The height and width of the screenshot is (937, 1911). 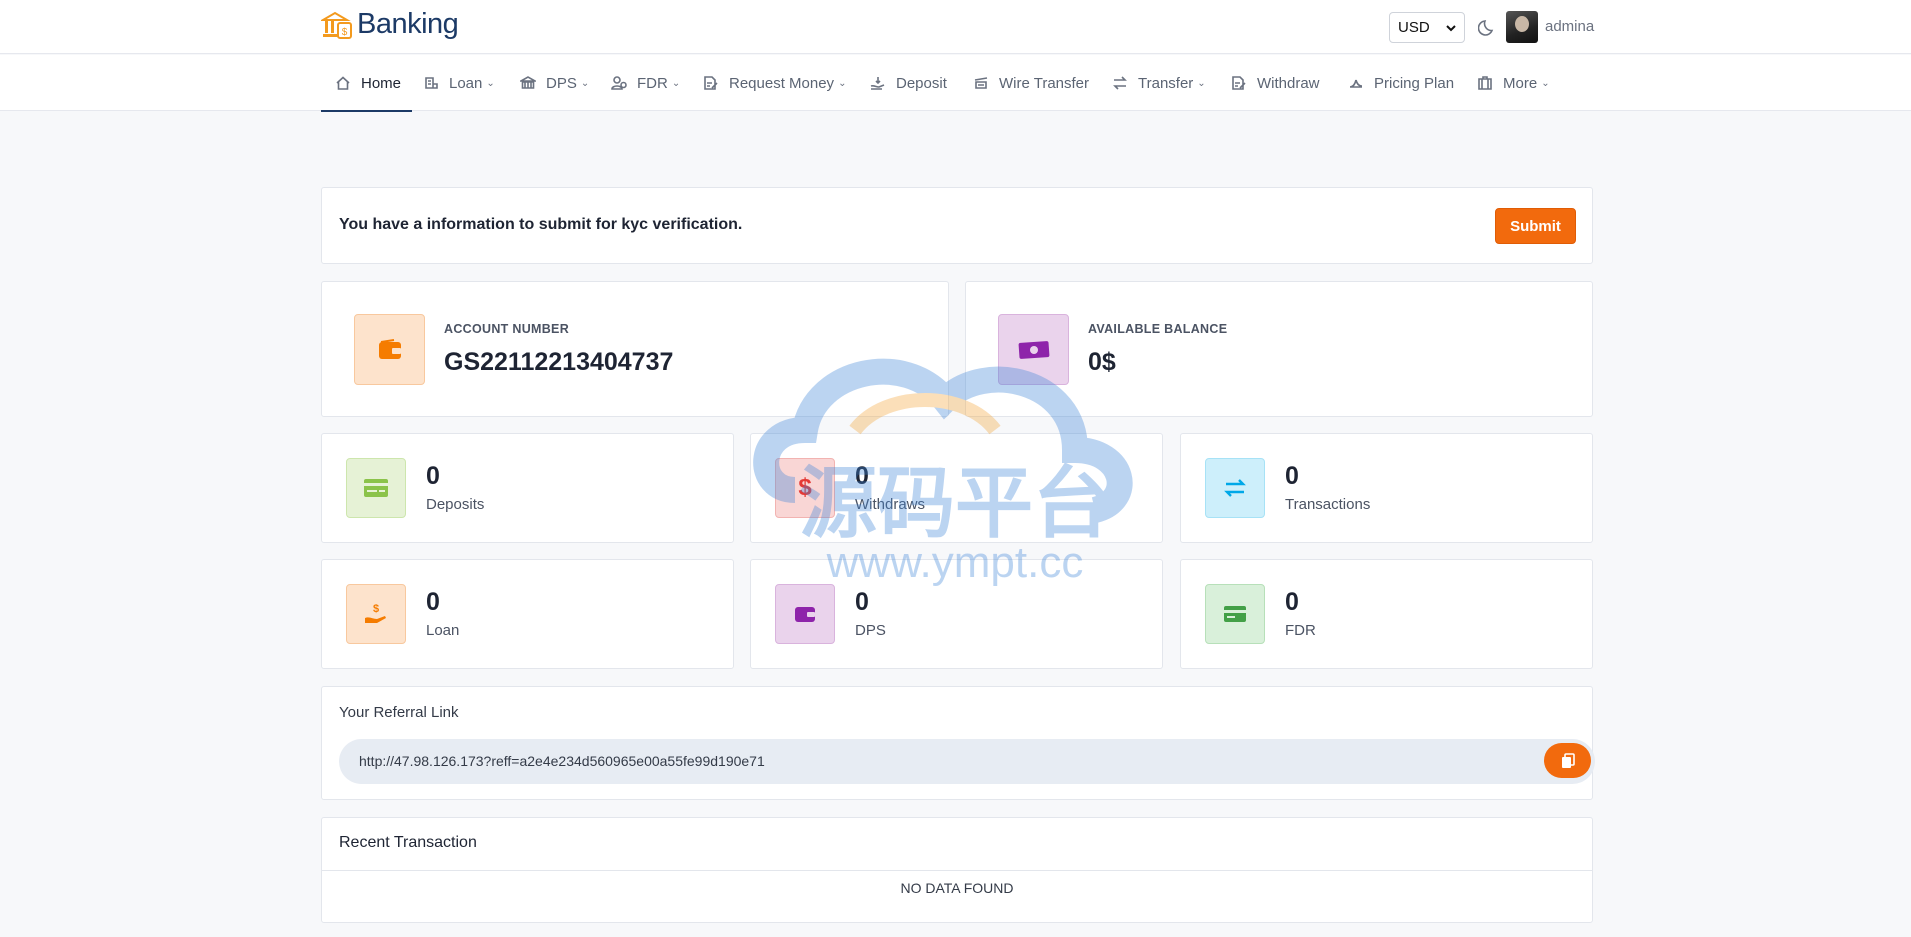 I want to click on nav-item-transfer: Transfer ⌄, so click(x=1159, y=83).